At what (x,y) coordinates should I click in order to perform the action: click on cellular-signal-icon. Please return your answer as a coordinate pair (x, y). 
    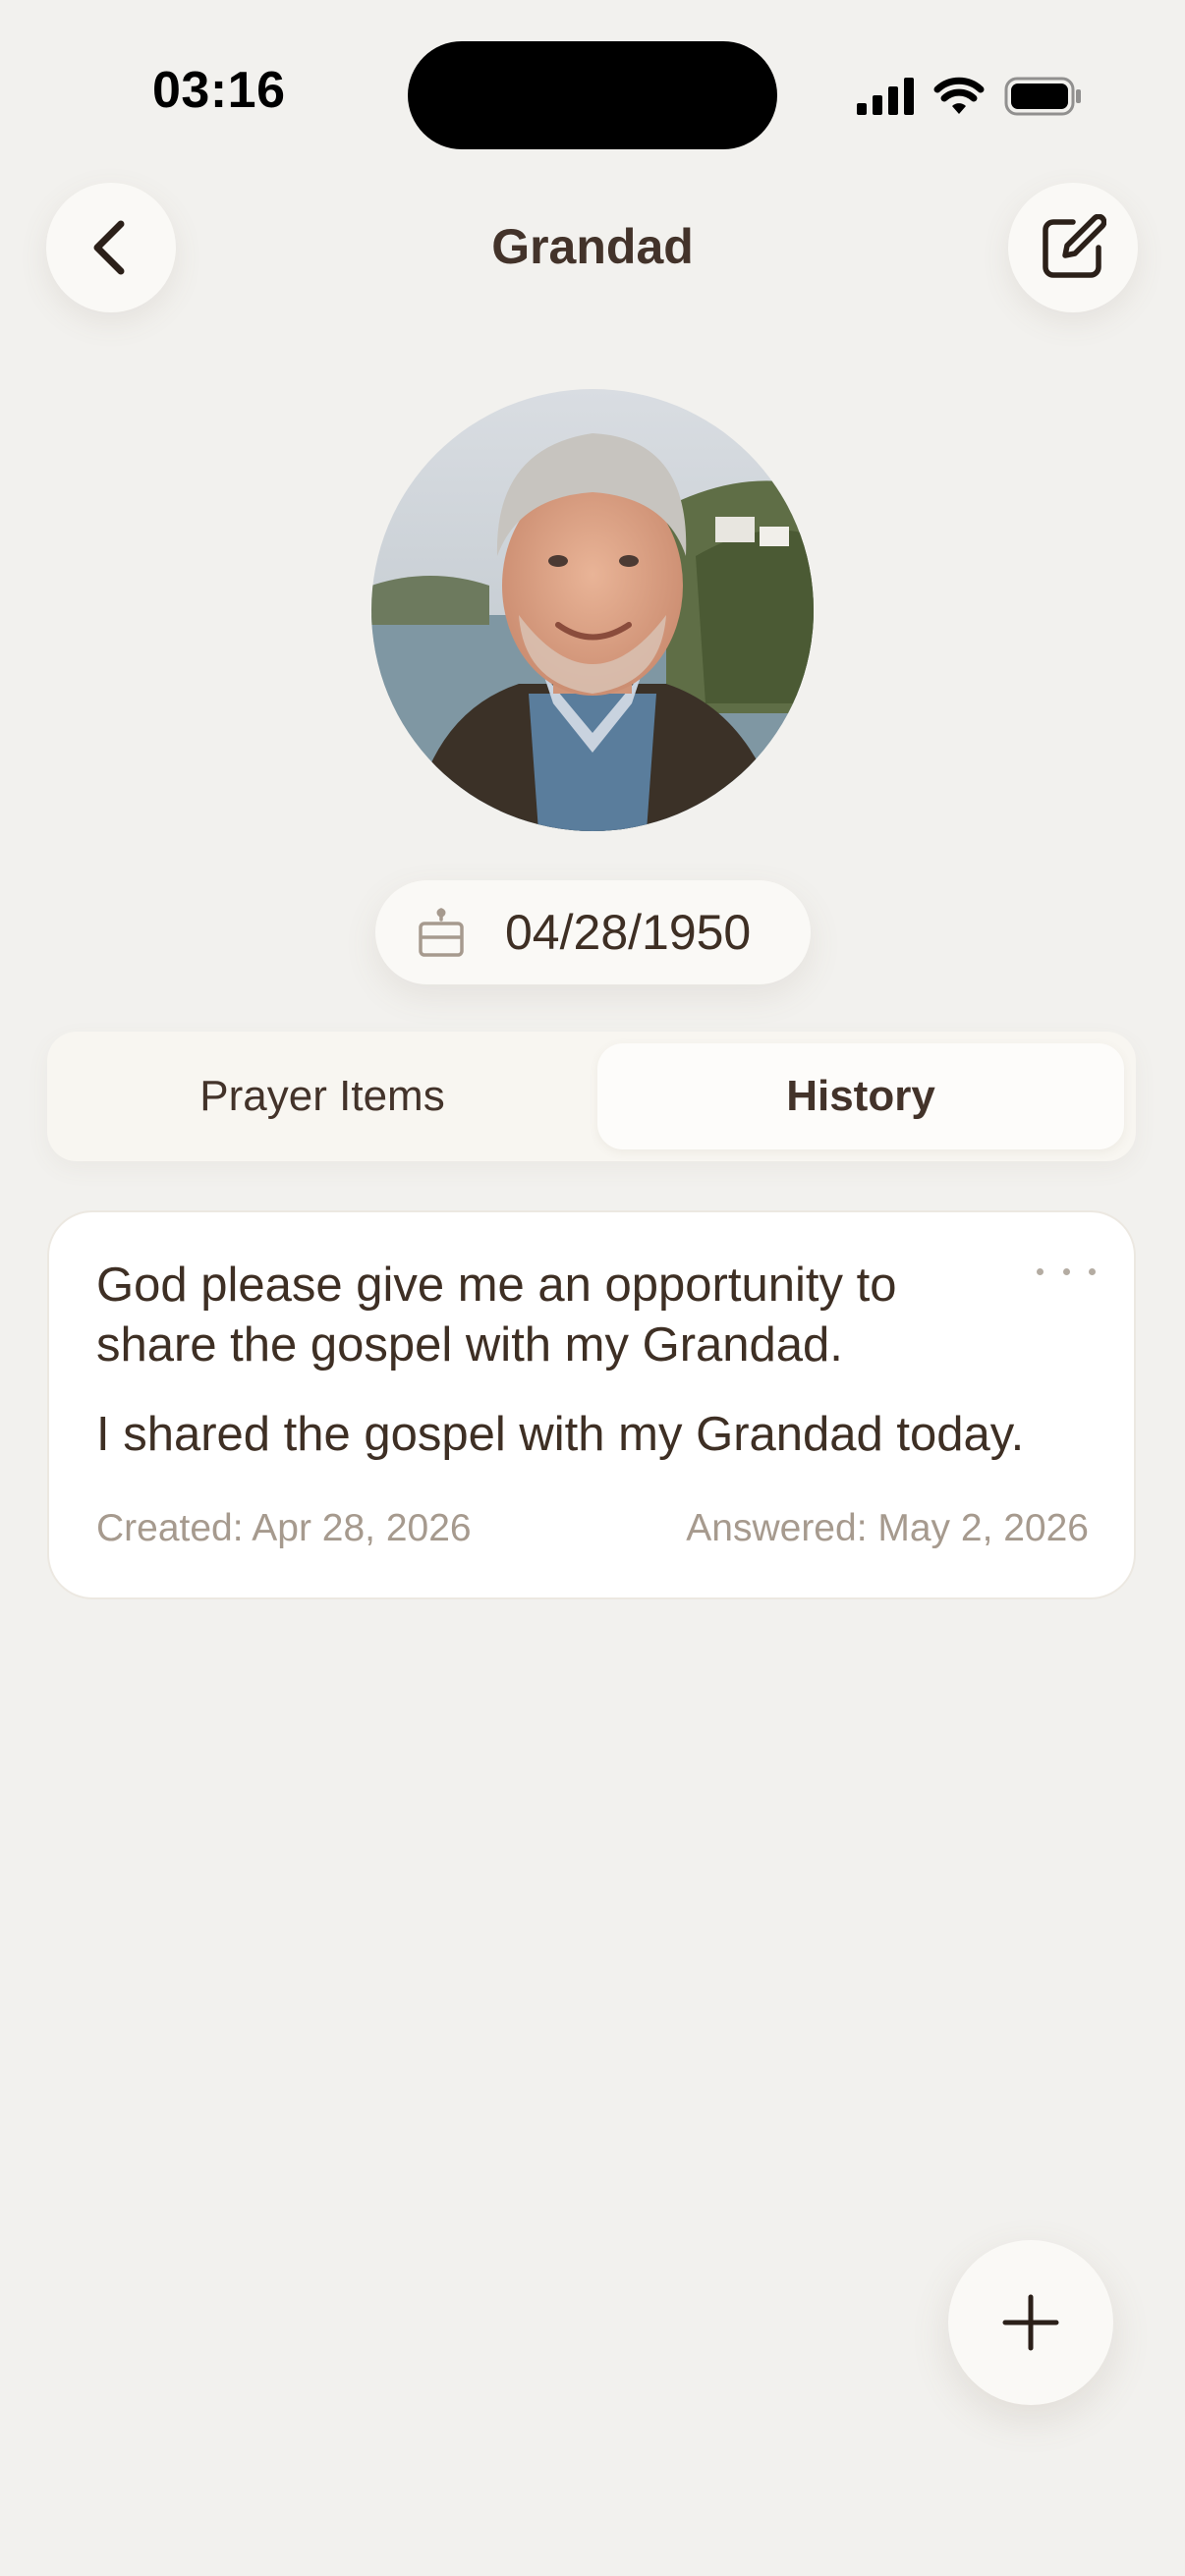
    Looking at the image, I should click on (886, 96).